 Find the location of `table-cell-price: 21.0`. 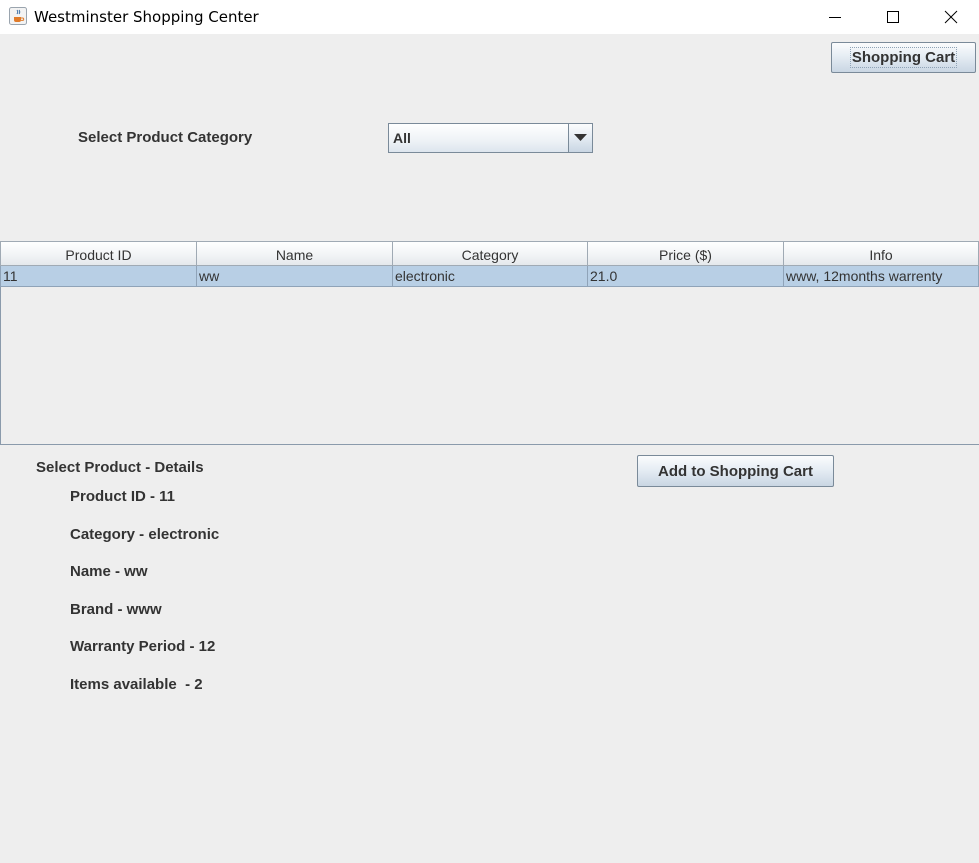

table-cell-price: 21.0 is located at coordinates (686, 276).